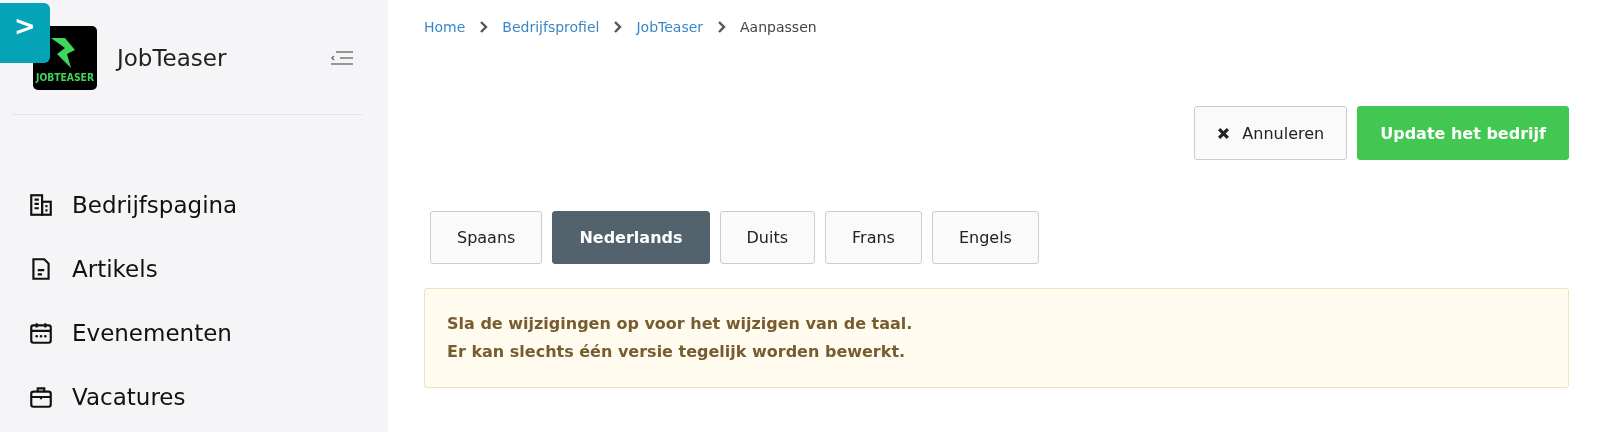 Image resolution: width=1602 pixels, height=432 pixels. What do you see at coordinates (873, 237) in the screenshot?
I see `language-tab: Frans` at bounding box center [873, 237].